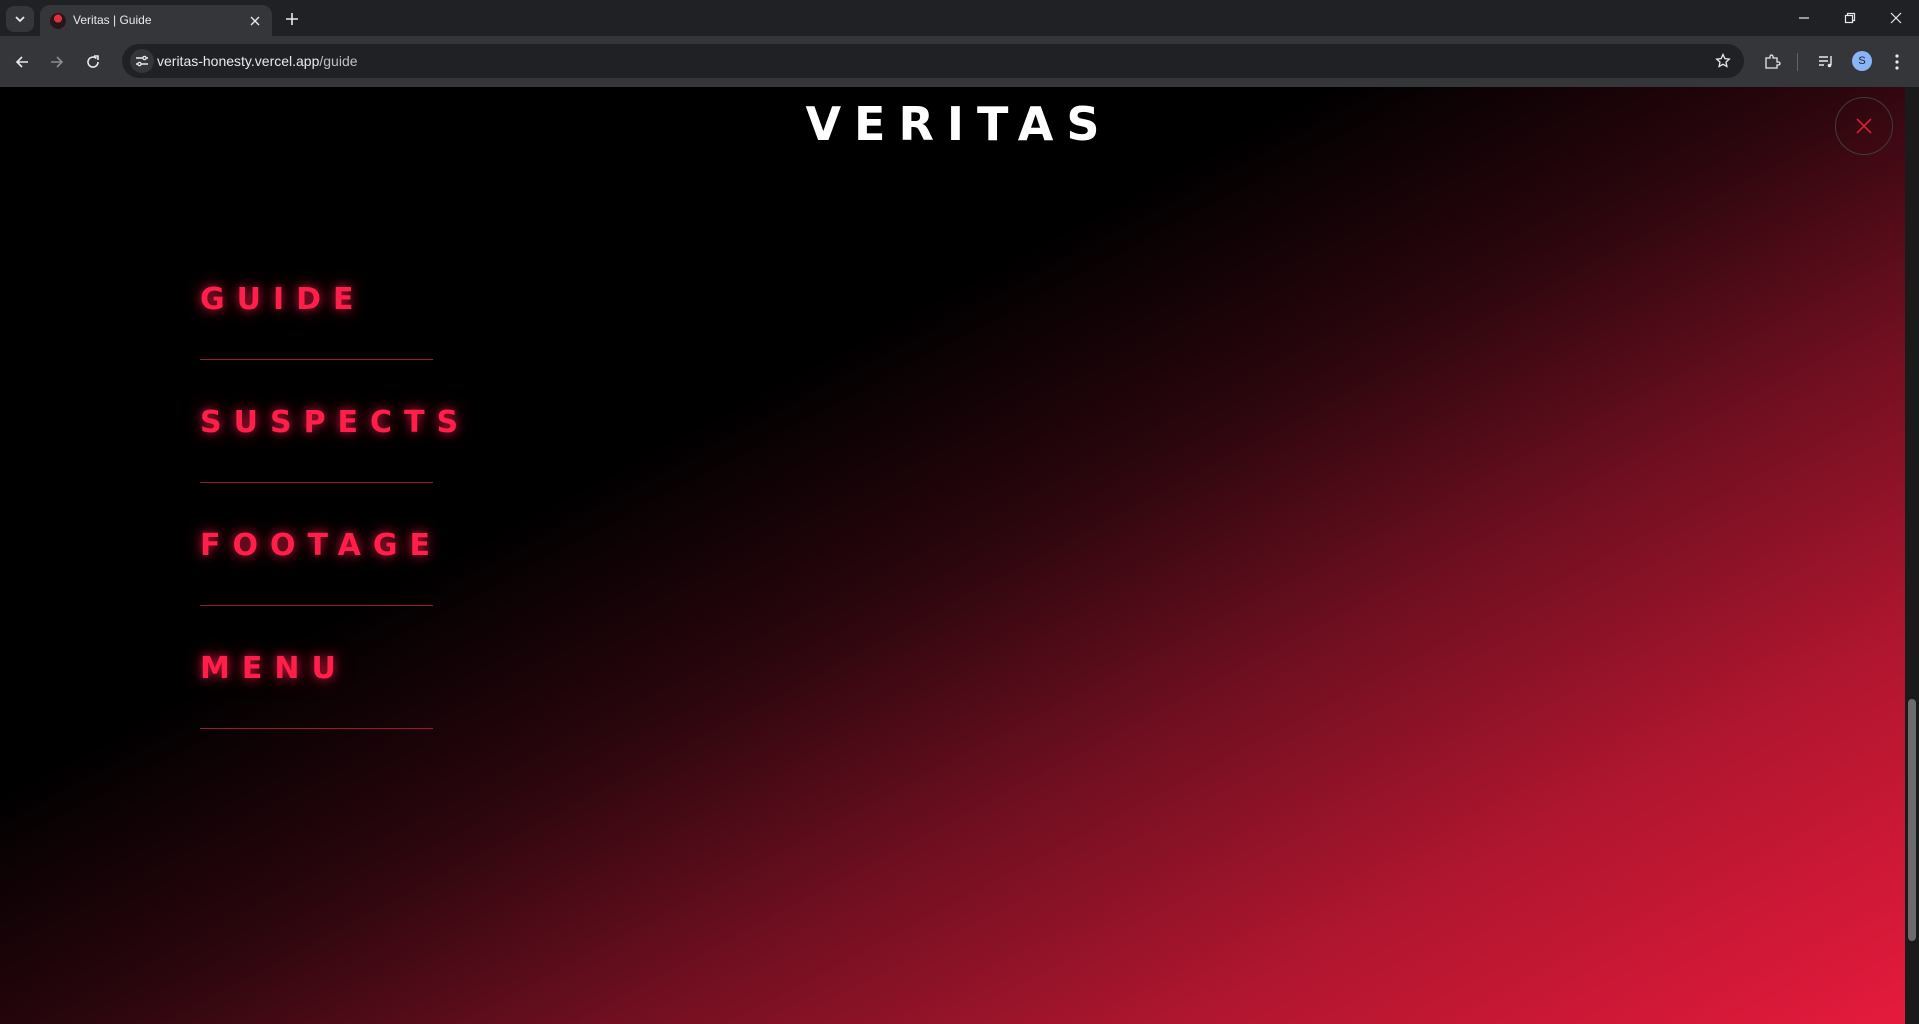  I want to click on puzzle-icon, so click(1773, 61).